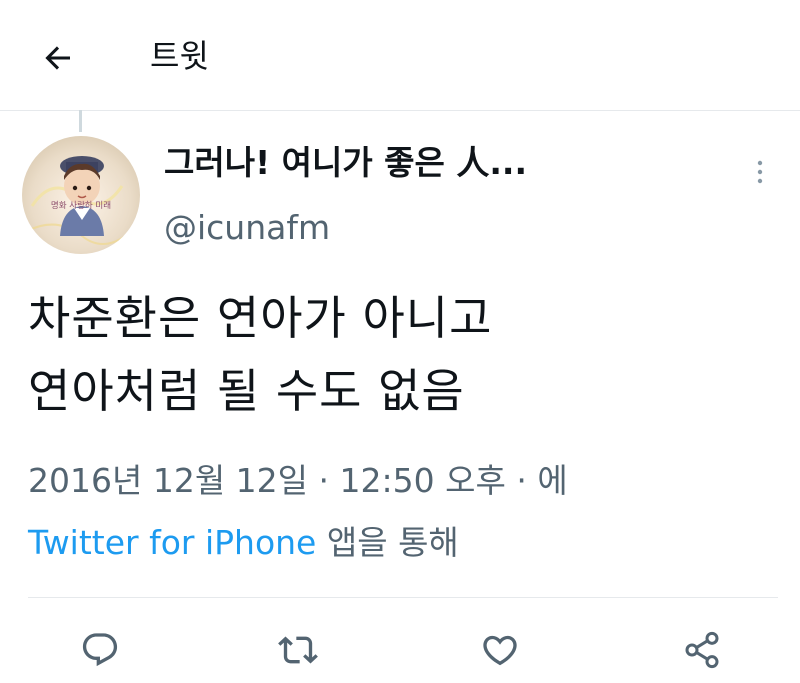 This screenshot has width=800, height=683. I want to click on retweet-button, so click(298, 650).